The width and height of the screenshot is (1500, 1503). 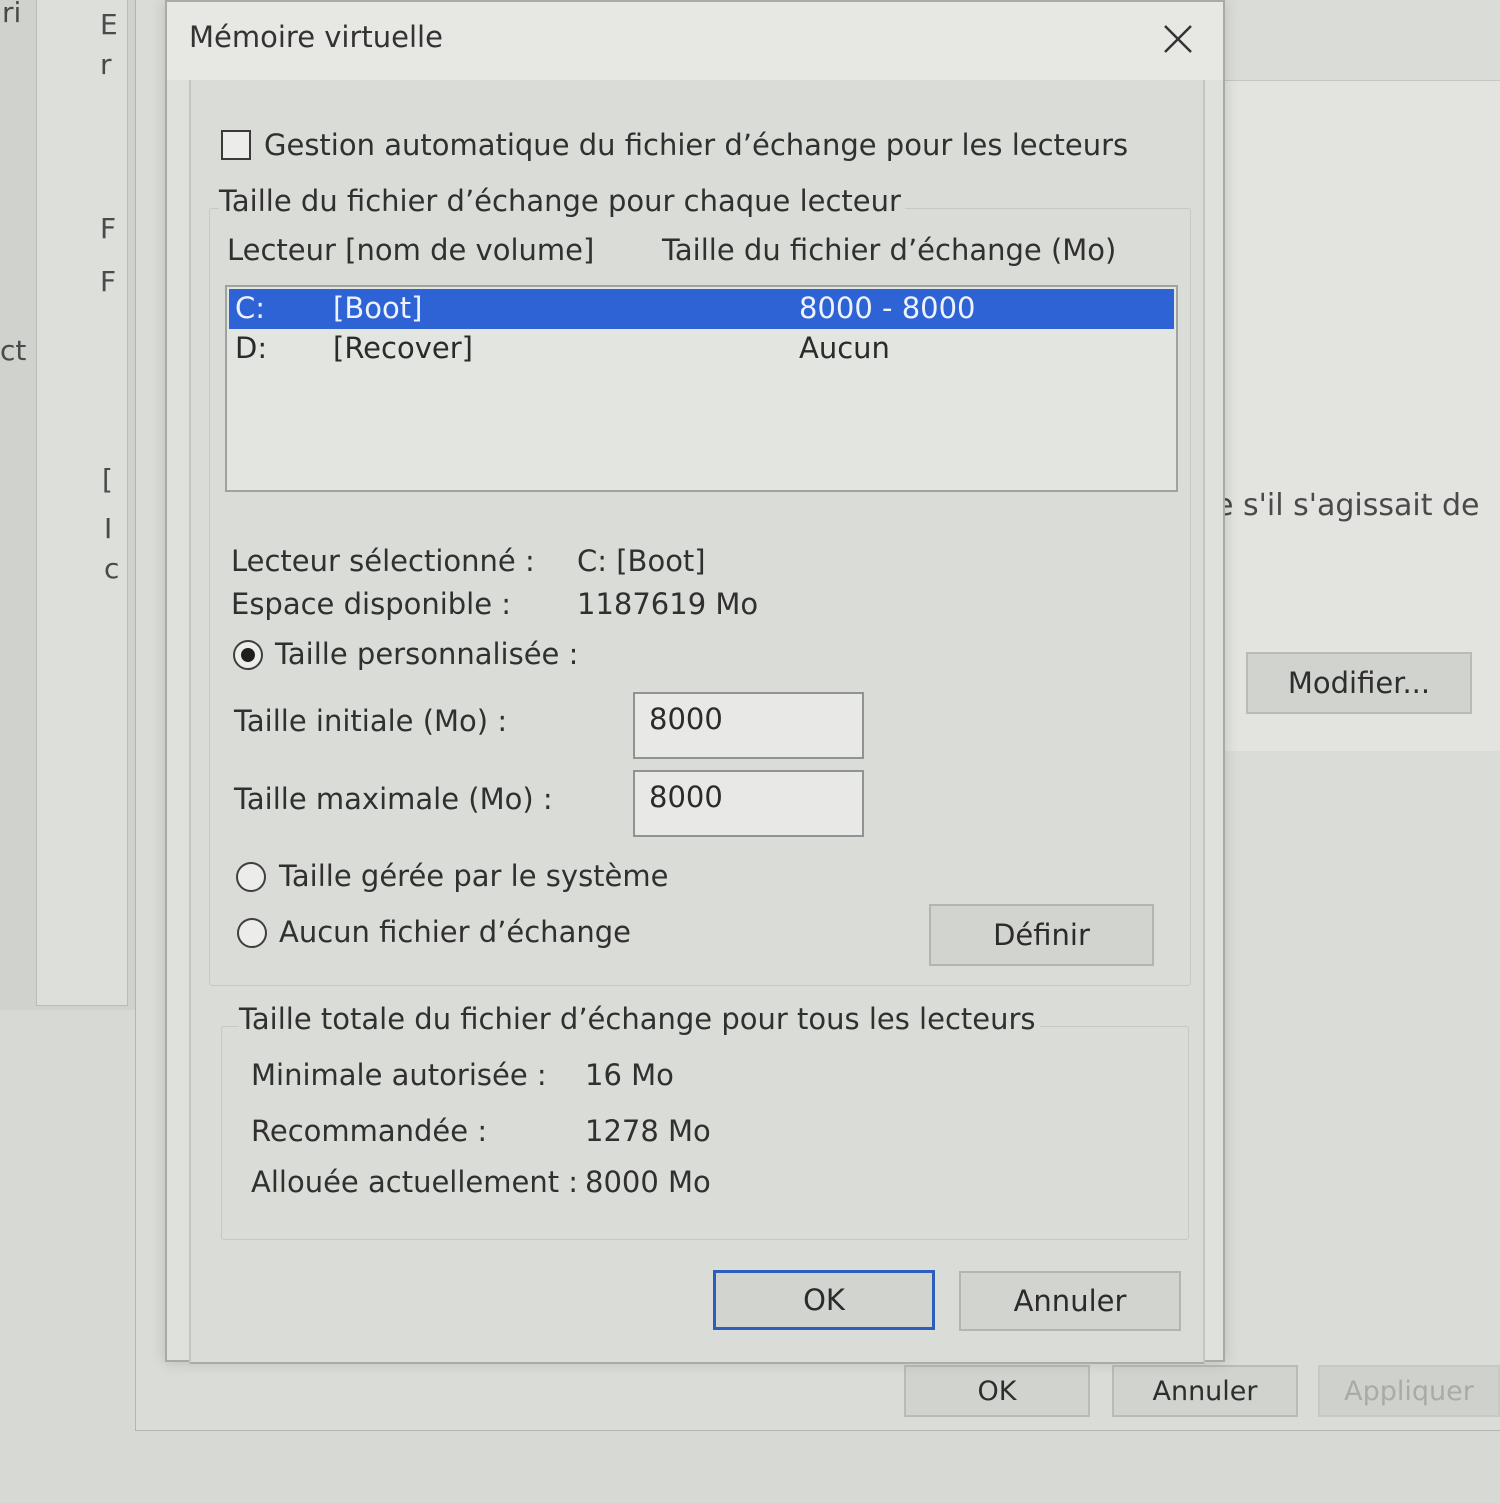 What do you see at coordinates (12, 14) in the screenshot?
I see `background-text-fragment: ri` at bounding box center [12, 14].